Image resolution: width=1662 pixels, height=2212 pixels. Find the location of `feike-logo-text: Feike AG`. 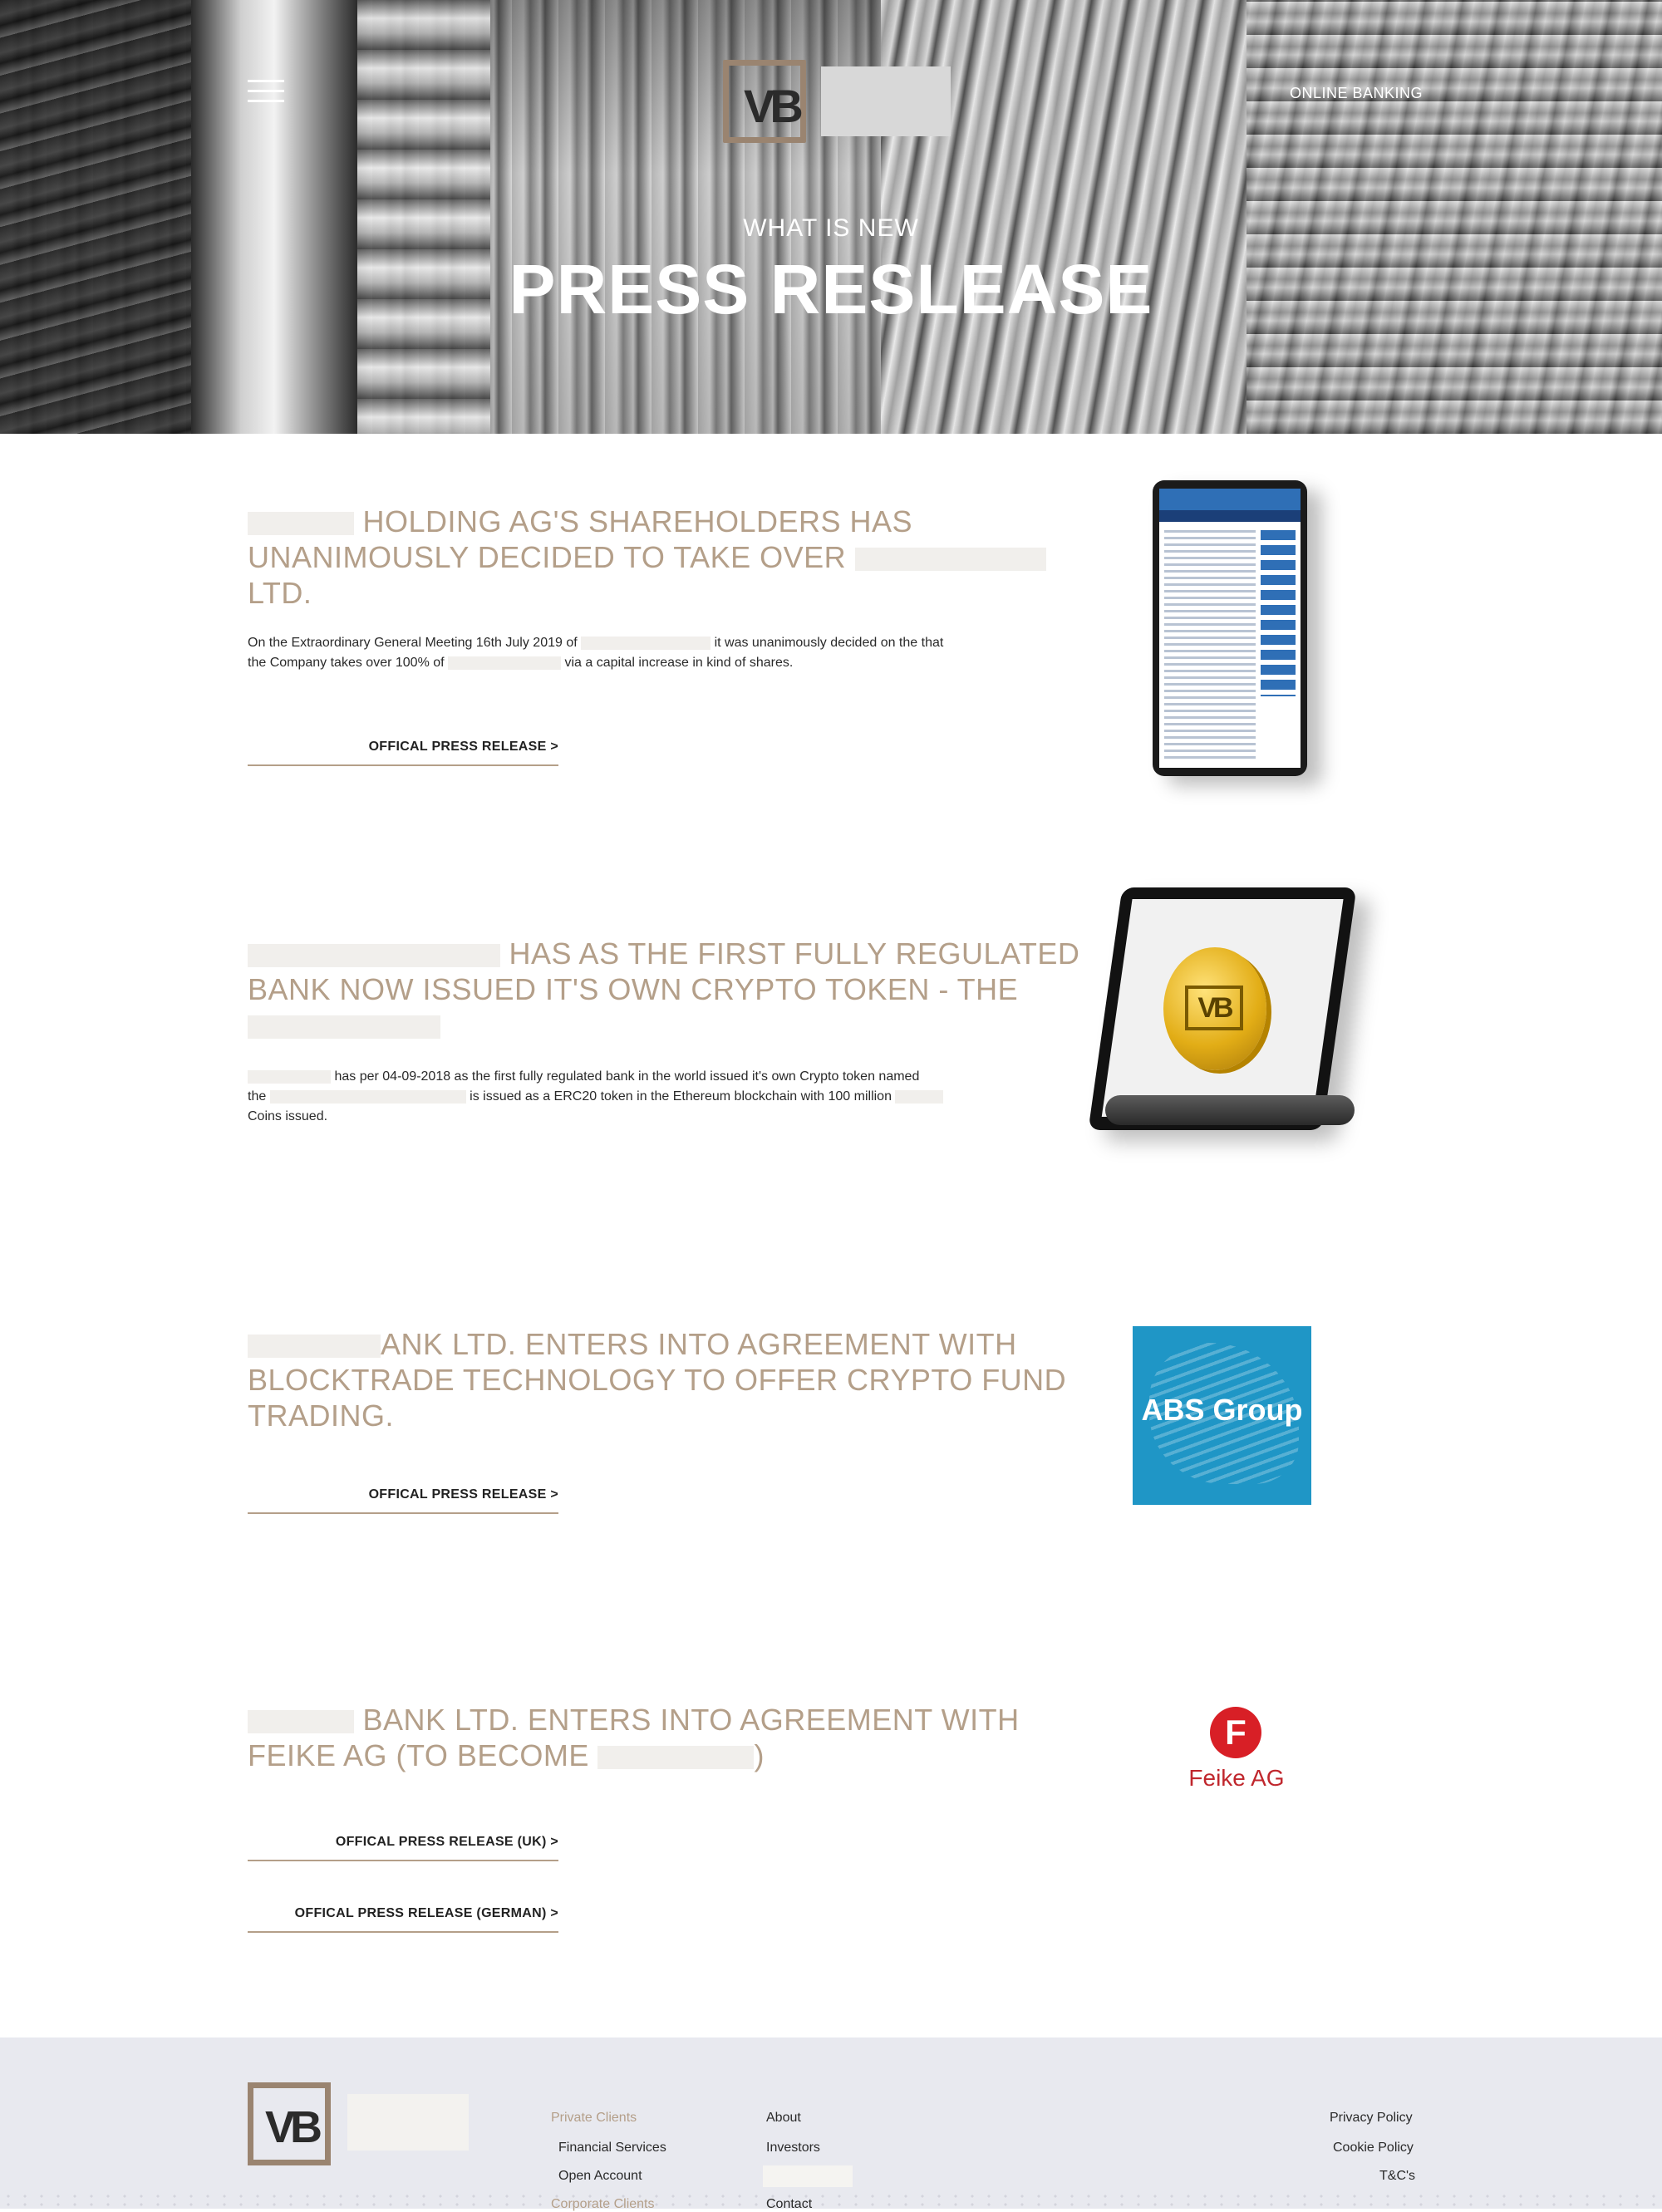

feike-logo-text: Feike AG is located at coordinates (1237, 1778).